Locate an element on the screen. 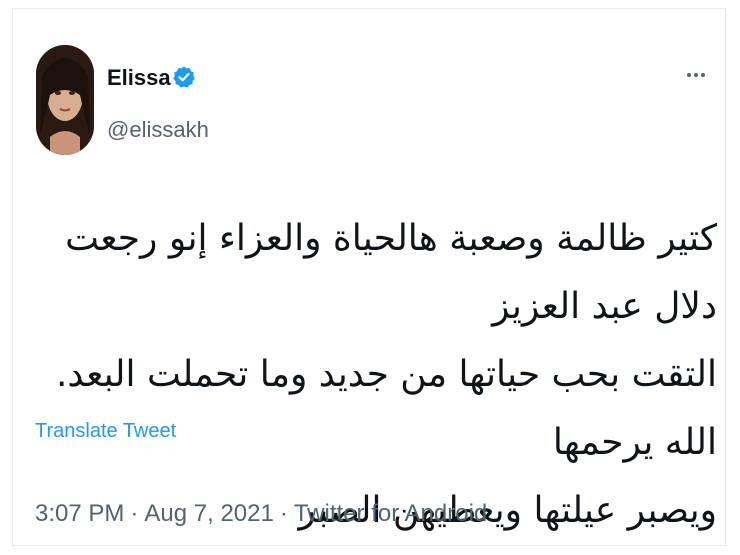 The width and height of the screenshot is (740, 555). author-handle: @elissakh is located at coordinates (158, 130).